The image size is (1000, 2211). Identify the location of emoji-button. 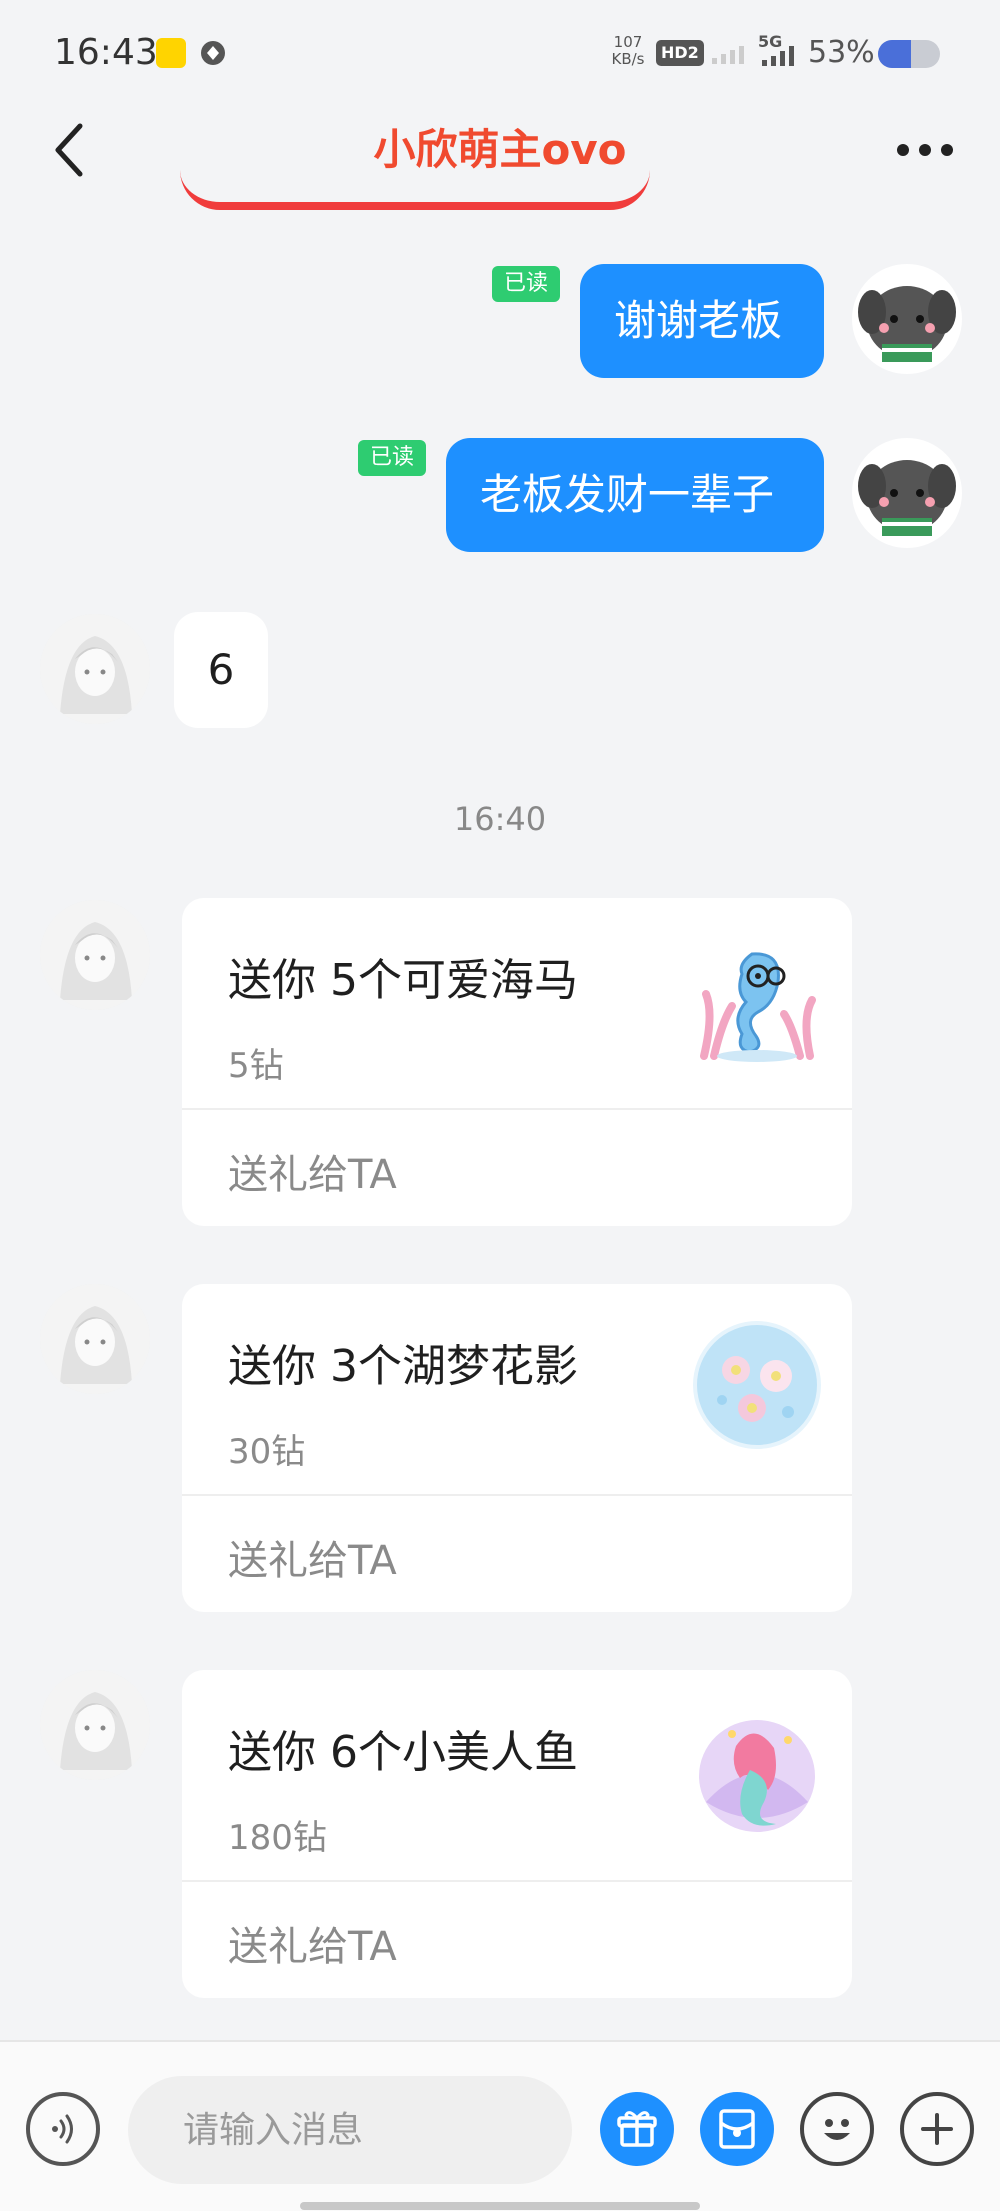
(837, 2129).